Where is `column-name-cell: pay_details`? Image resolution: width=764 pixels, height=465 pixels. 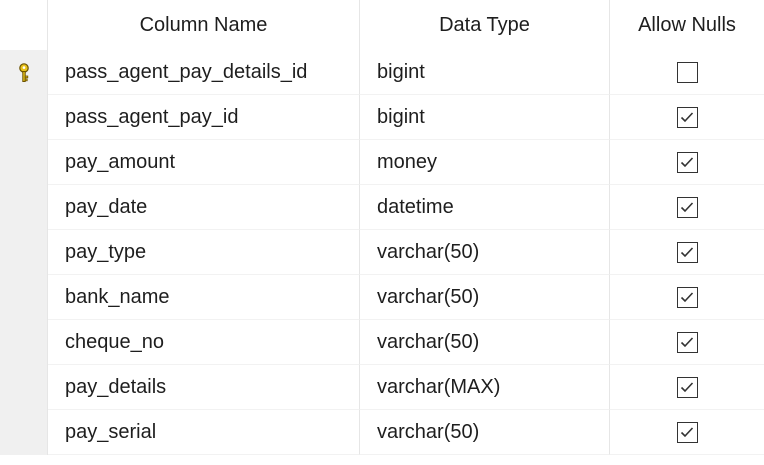 column-name-cell: pay_details is located at coordinates (204, 387).